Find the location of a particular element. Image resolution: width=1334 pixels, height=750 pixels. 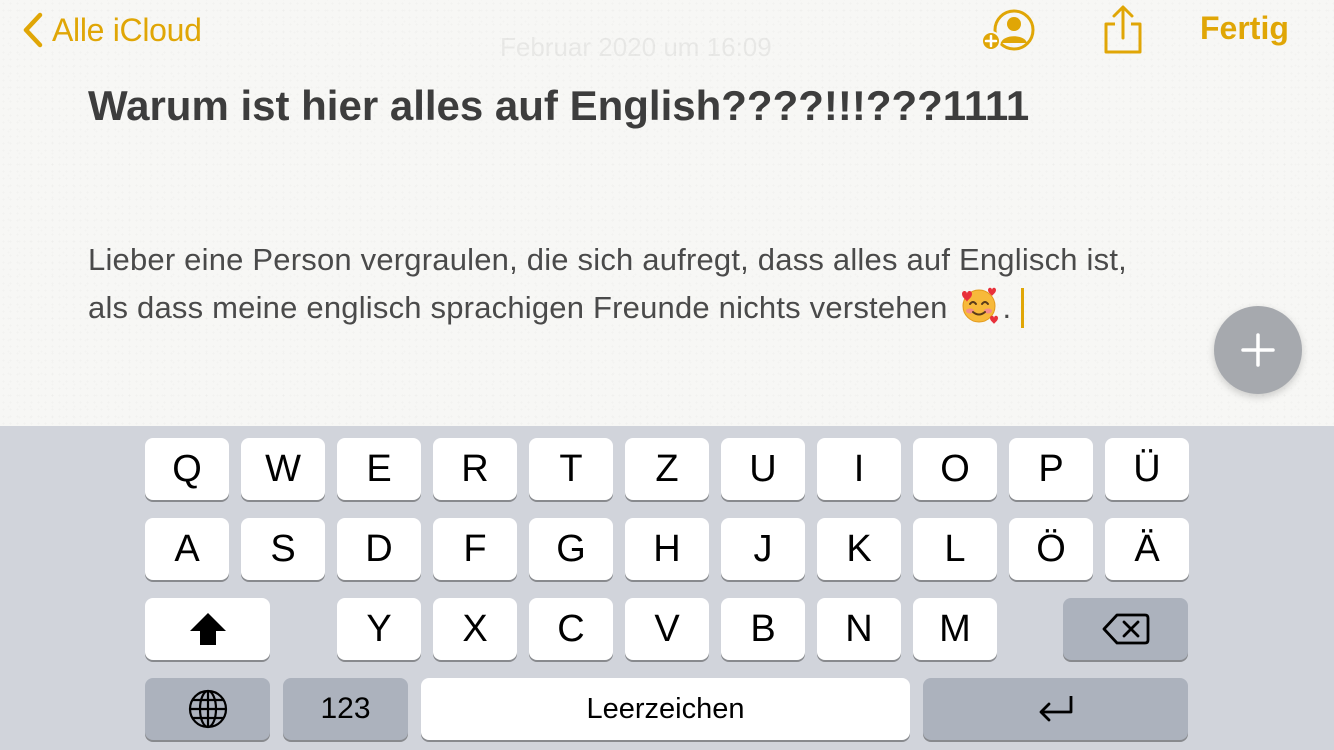

add-button is located at coordinates (1258, 350).